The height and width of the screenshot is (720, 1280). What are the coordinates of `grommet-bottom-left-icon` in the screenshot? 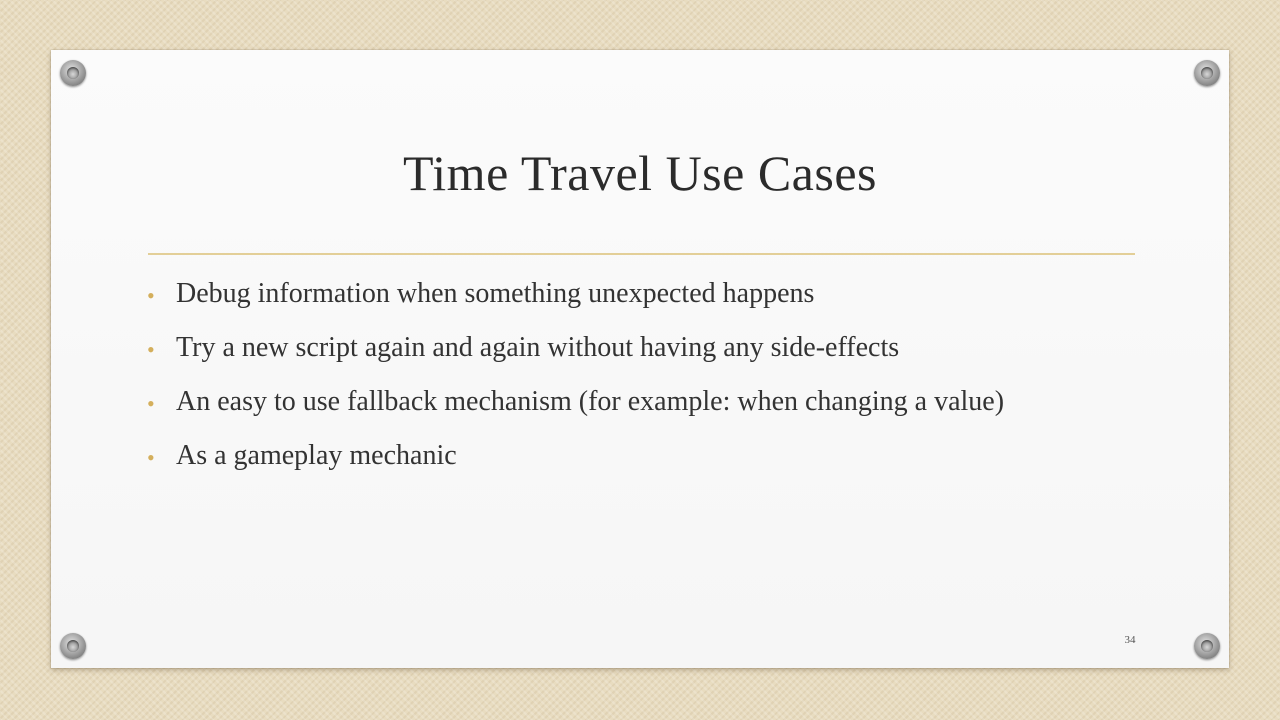 It's located at (73, 646).